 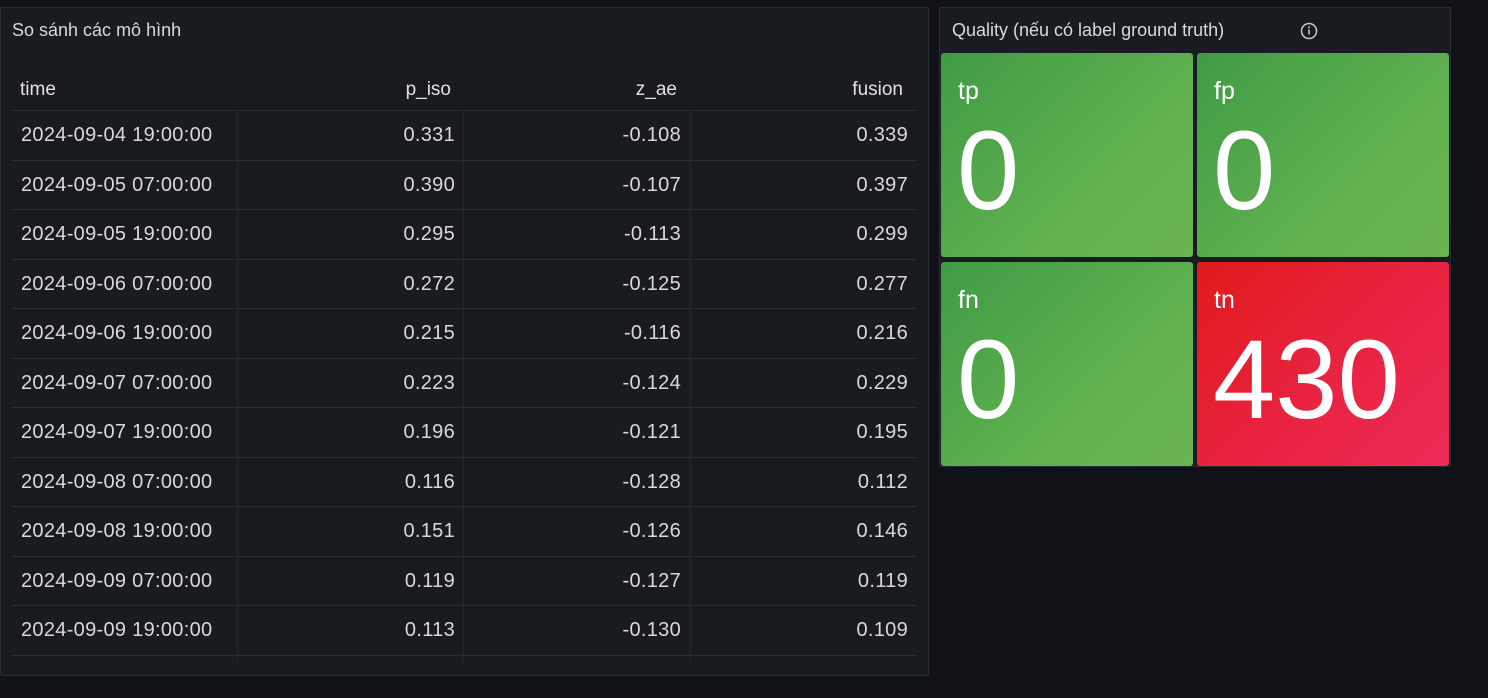 I want to click on cell-z-ae: -0.121, so click(x=651, y=432).